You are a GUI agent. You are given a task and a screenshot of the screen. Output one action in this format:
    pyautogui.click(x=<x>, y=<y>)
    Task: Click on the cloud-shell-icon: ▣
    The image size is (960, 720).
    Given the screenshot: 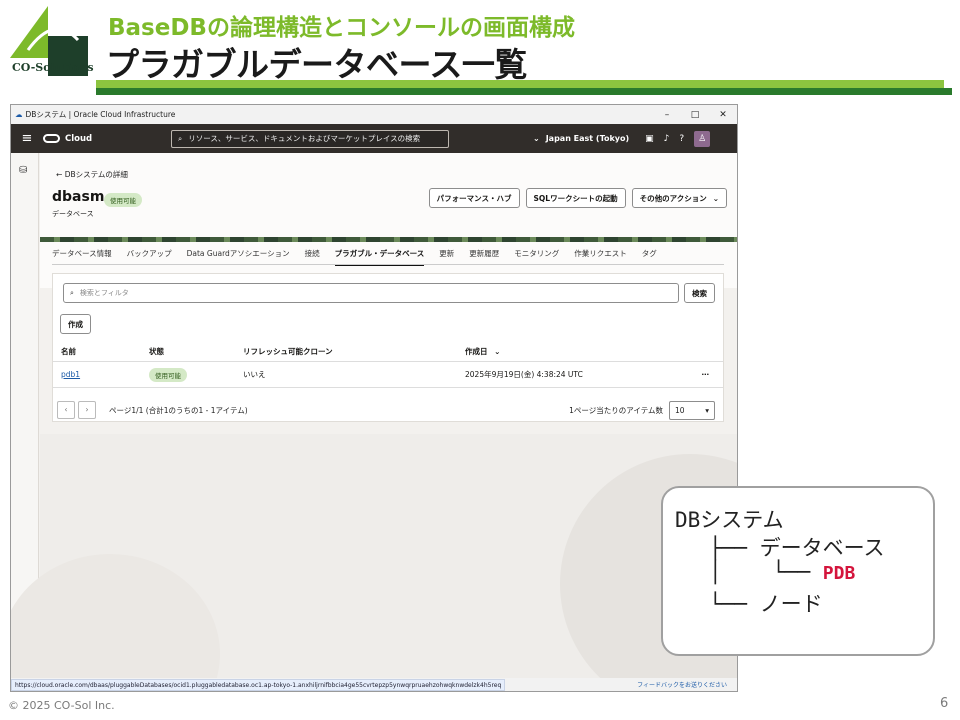 What is the action you would take?
    pyautogui.click(x=649, y=139)
    